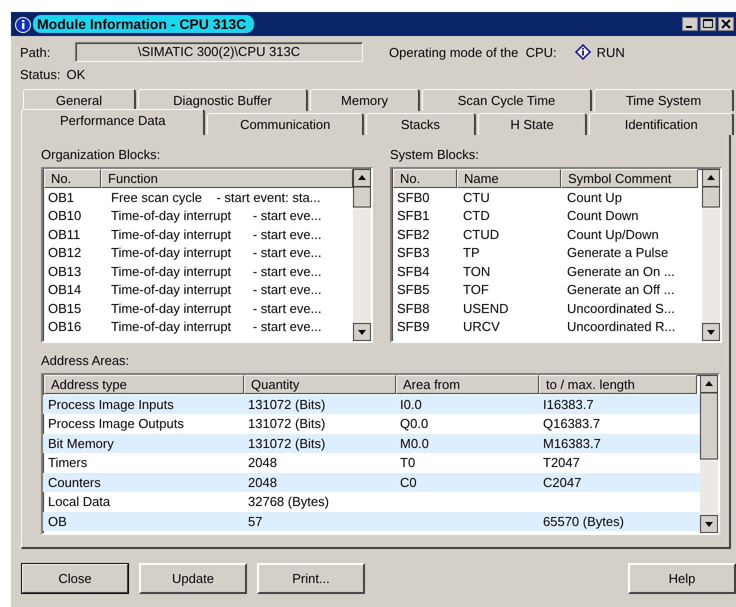  I want to click on table-cell-text: M16383.7, so click(572, 443).